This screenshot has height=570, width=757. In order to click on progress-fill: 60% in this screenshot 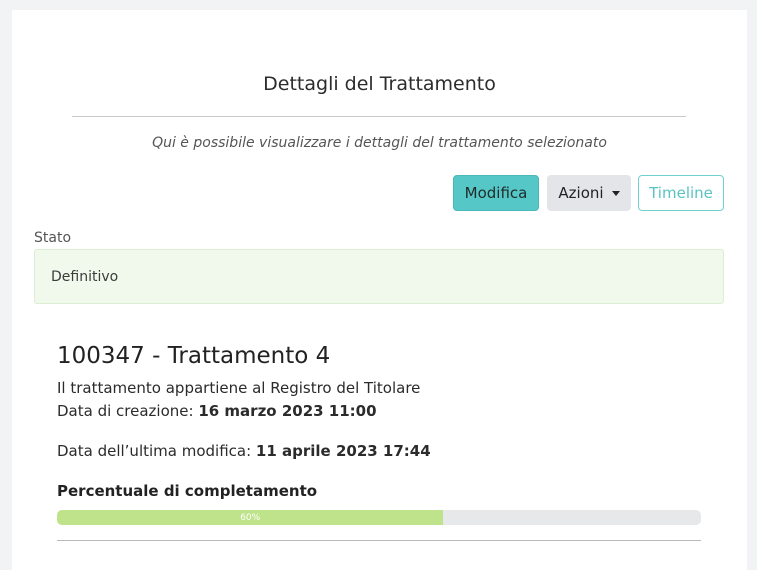, I will do `click(250, 517)`.